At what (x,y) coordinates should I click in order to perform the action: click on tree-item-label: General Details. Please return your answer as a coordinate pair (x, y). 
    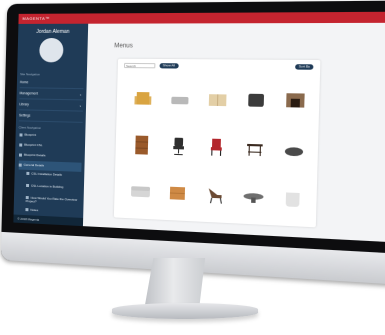
    Looking at the image, I should click on (34, 165).